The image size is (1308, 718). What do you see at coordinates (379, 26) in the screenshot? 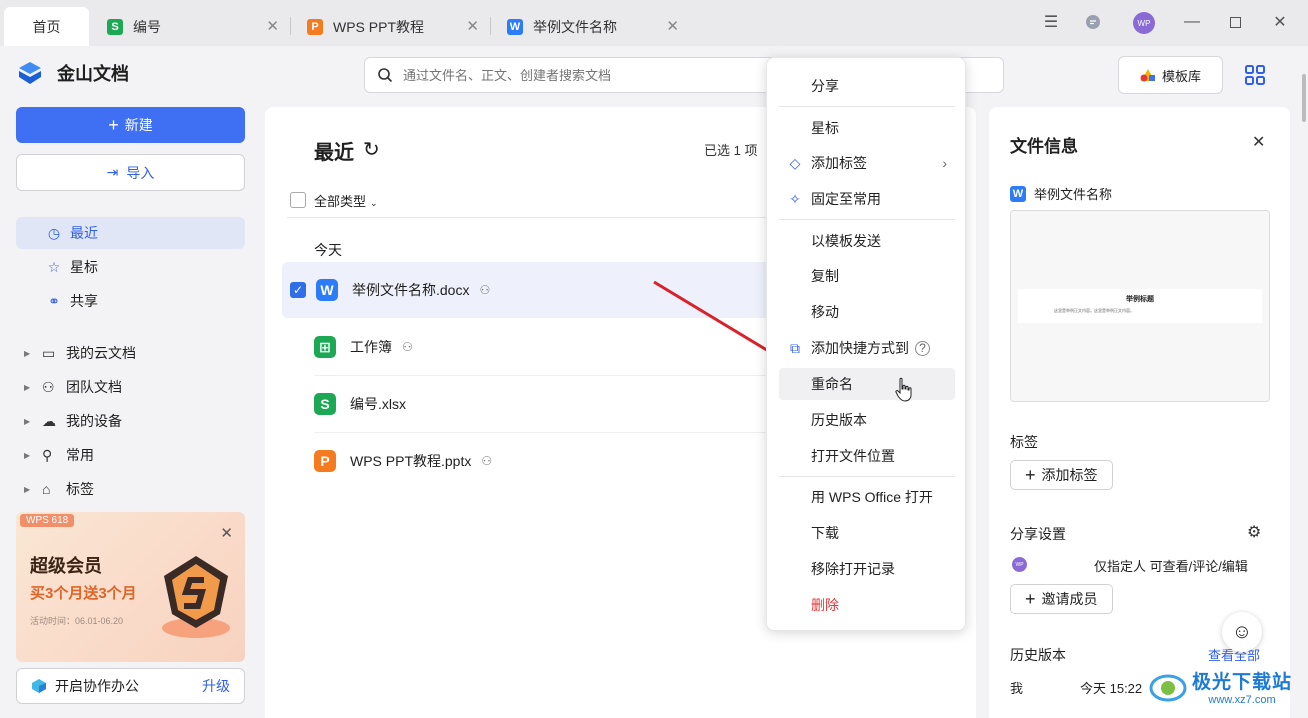
I see `tab-label: WPS PPT教程` at bounding box center [379, 26].